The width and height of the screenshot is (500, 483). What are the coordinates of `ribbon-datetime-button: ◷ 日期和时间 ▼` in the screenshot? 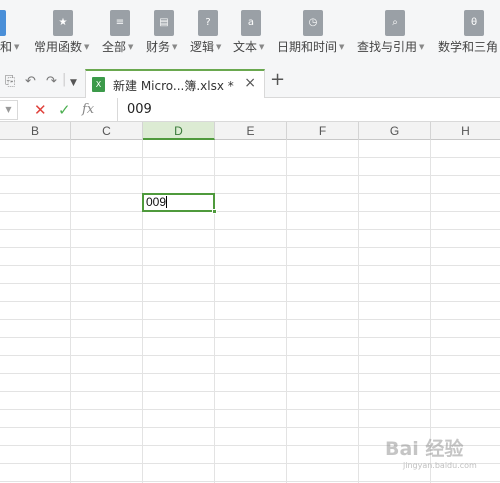 It's located at (313, 33).